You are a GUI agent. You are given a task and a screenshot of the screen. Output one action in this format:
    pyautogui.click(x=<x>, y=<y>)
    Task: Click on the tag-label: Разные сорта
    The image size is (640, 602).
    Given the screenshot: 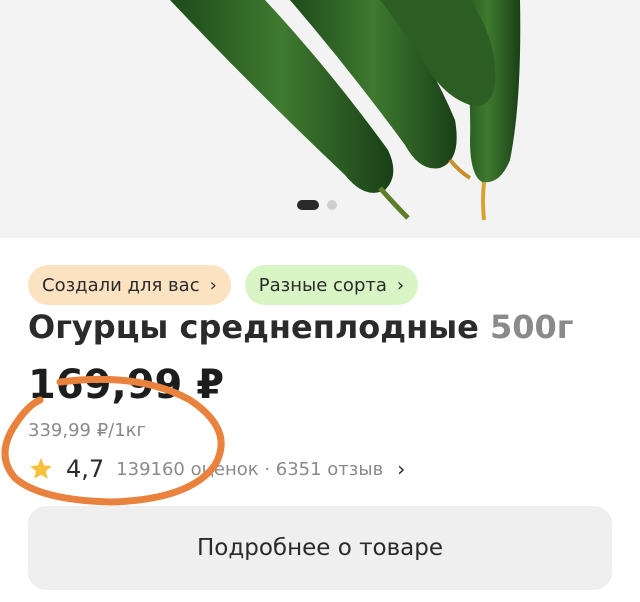 What is the action you would take?
    pyautogui.click(x=322, y=285)
    